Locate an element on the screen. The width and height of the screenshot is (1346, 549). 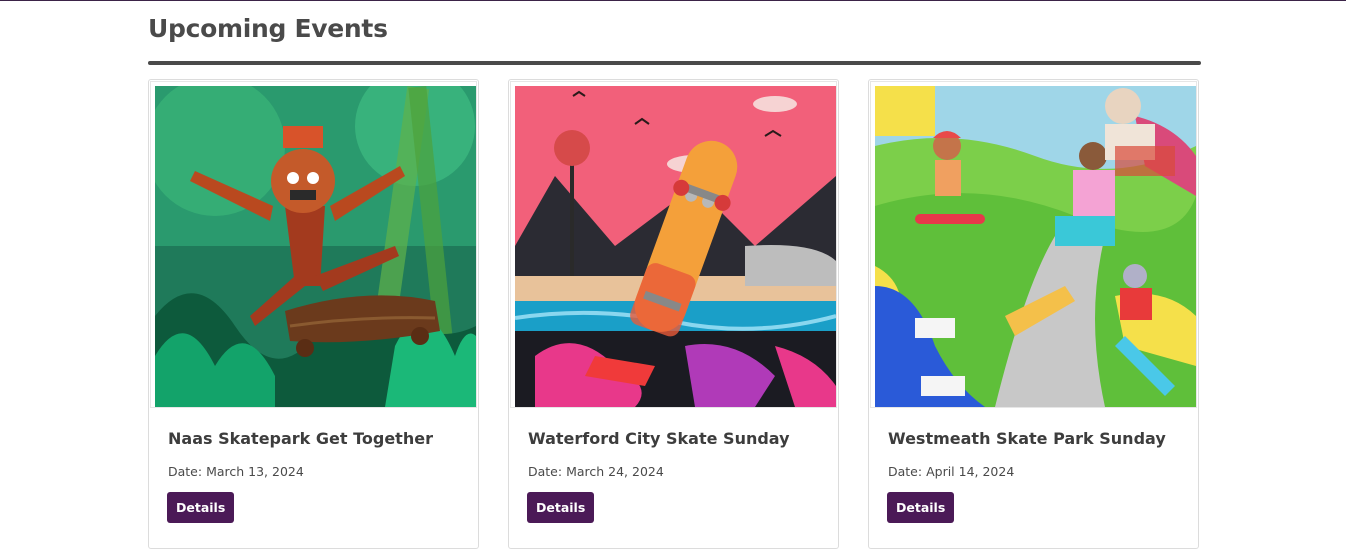
event-date-value: April 14, 2024 is located at coordinates (970, 471).